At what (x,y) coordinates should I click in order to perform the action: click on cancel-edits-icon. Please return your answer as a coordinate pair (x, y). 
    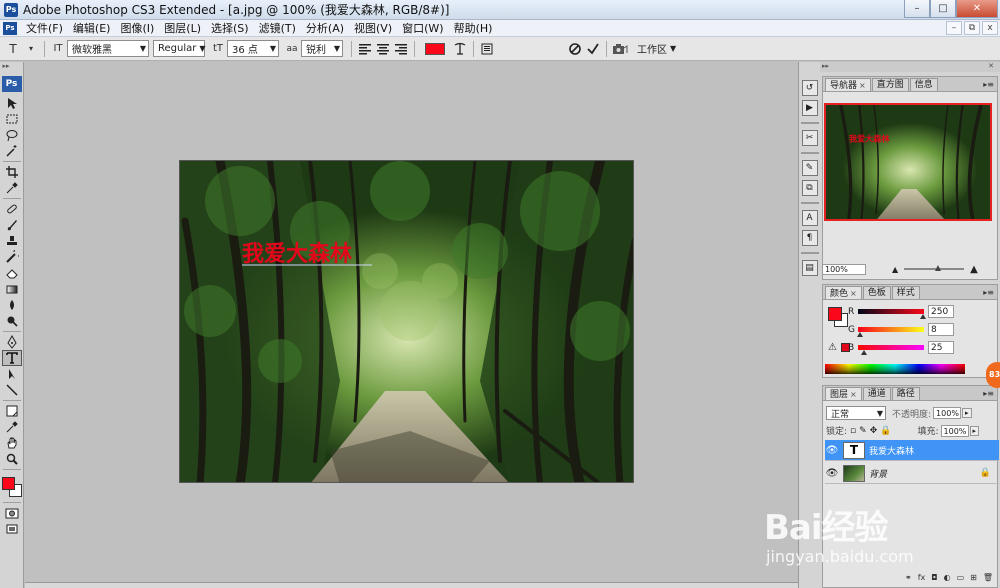
    Looking at the image, I should click on (575, 49).